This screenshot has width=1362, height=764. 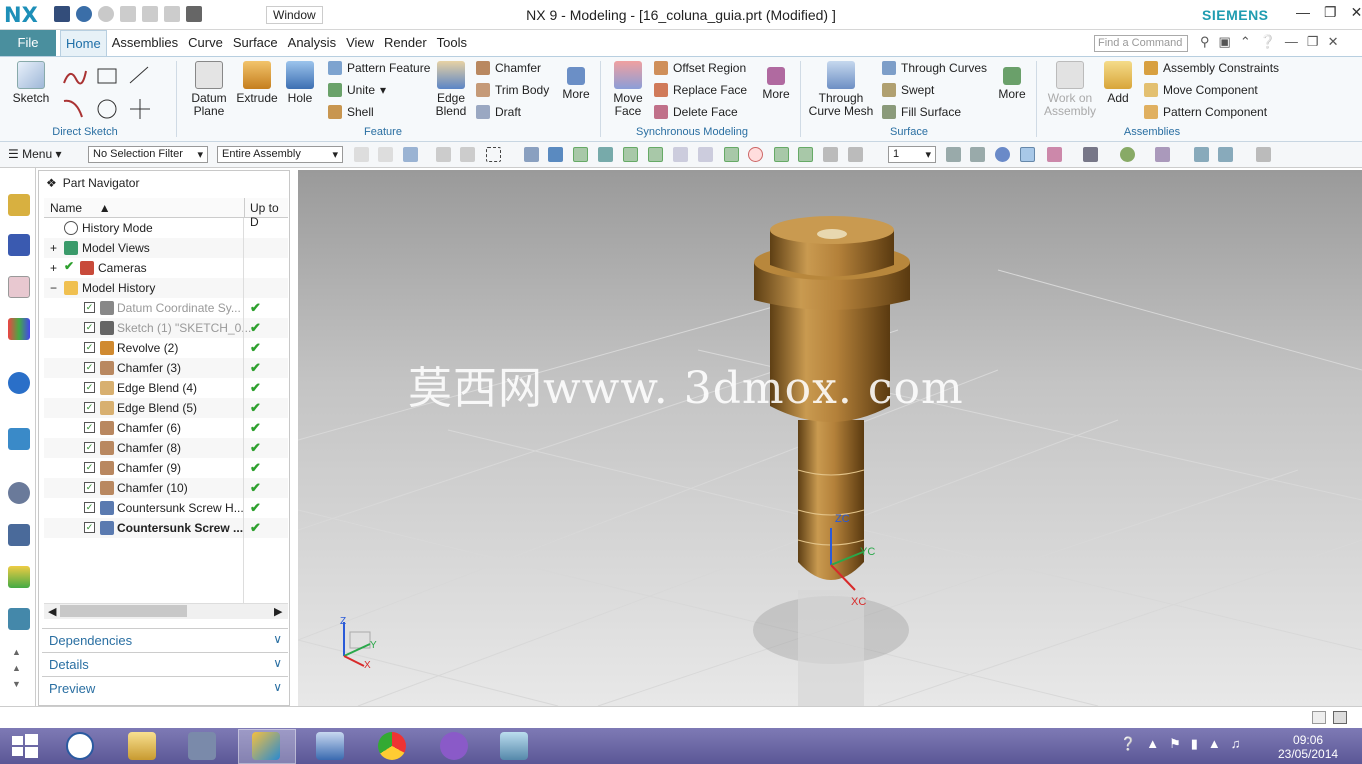 What do you see at coordinates (392, 746) in the screenshot?
I see `chrome-icon` at bounding box center [392, 746].